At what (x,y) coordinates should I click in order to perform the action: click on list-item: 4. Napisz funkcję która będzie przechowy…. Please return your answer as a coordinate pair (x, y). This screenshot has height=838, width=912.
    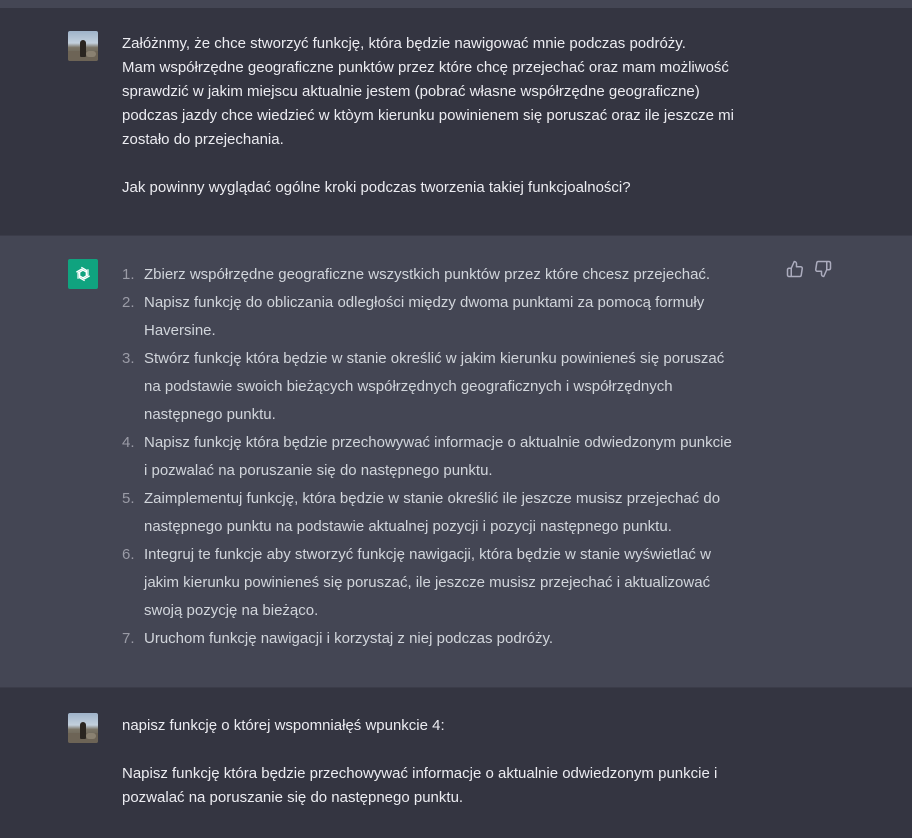
    Looking at the image, I should click on (452, 457).